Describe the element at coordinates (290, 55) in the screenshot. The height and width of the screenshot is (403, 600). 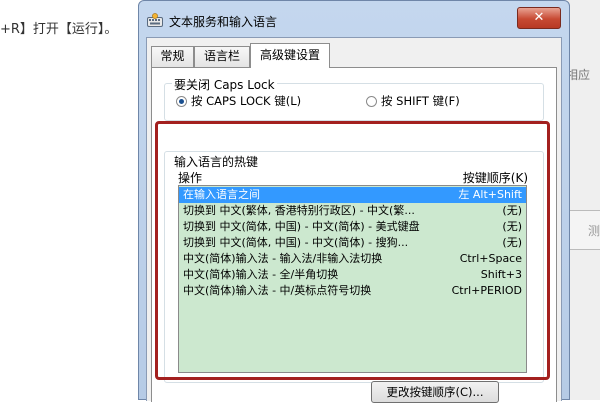
I see `tab-advanced-key-settings: 高级键设置` at that location.